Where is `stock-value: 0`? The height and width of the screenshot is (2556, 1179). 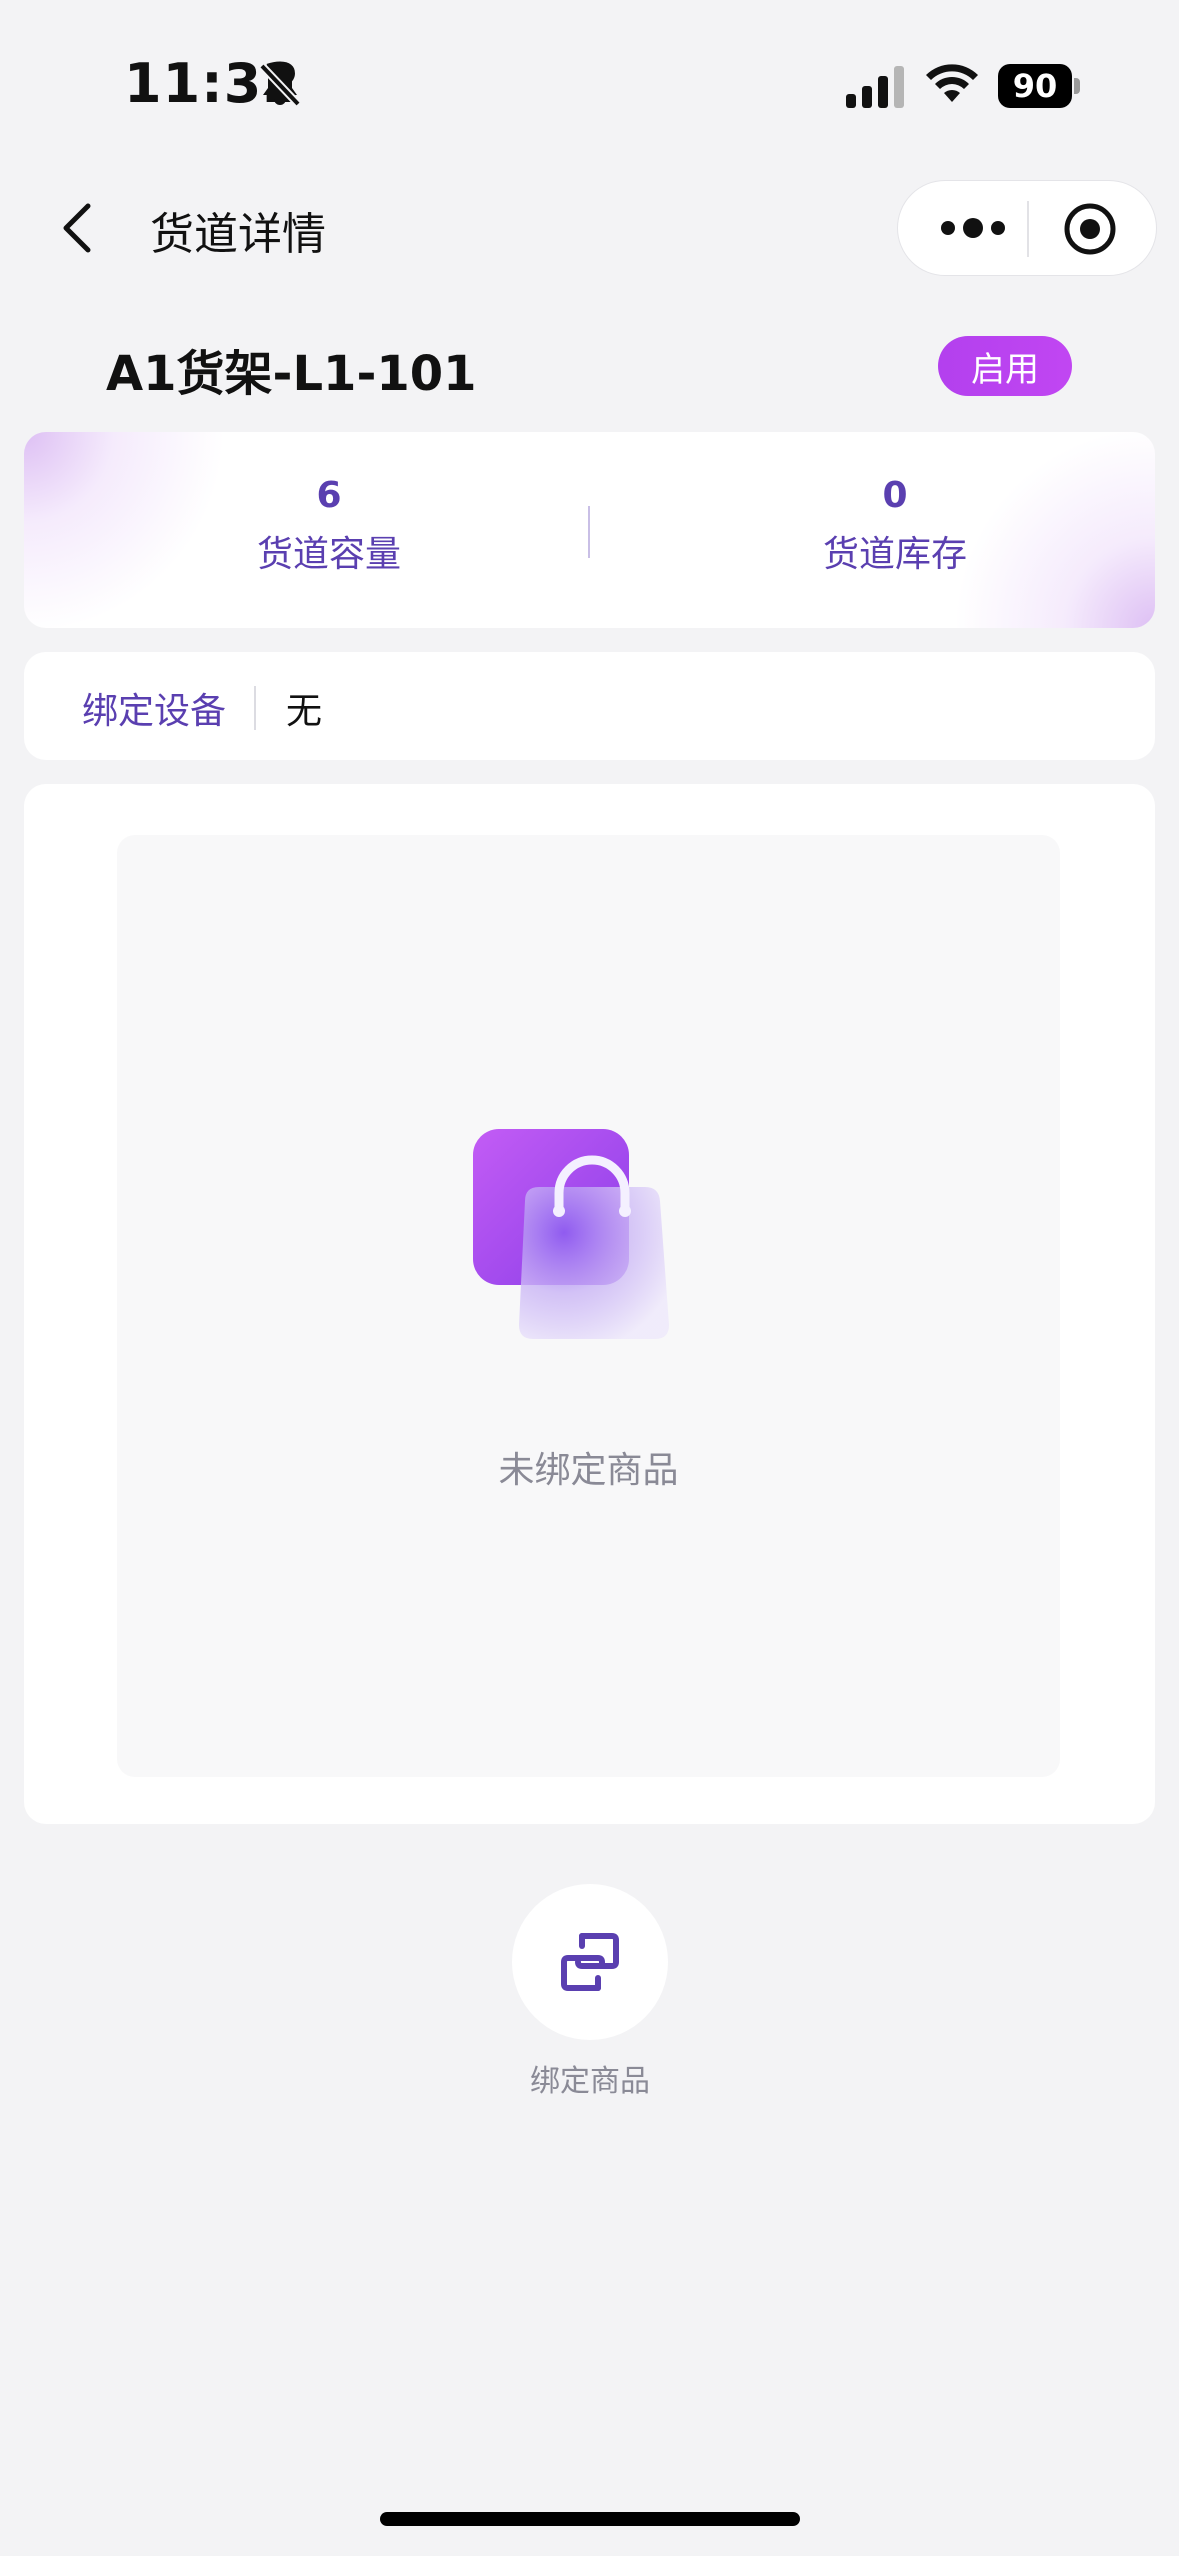 stock-value: 0 is located at coordinates (895, 495).